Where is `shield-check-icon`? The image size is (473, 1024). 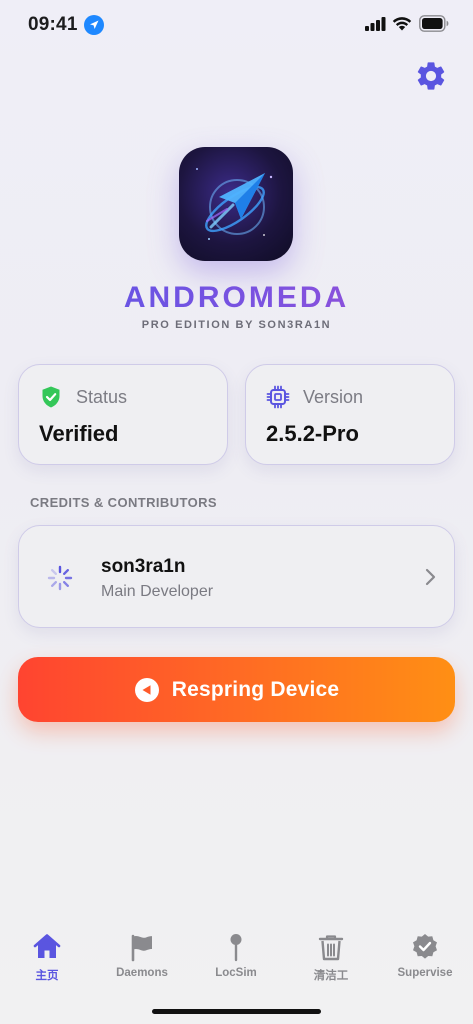 shield-check-icon is located at coordinates (51, 397).